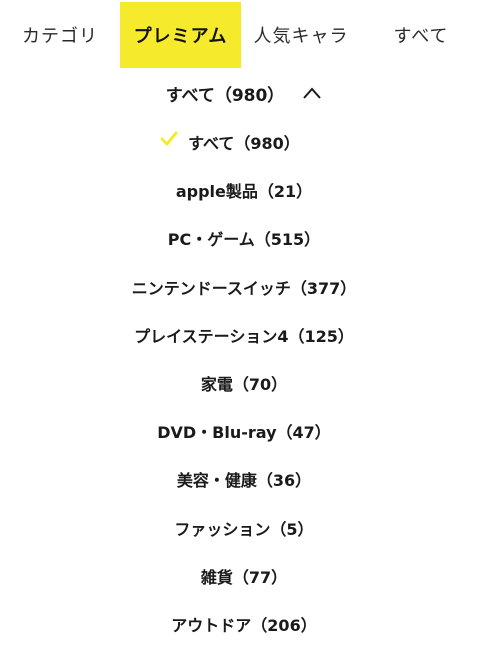 The image size is (488, 648). What do you see at coordinates (301, 35) in the screenshot?
I see `tab-popular-characters: 人気キャラ` at bounding box center [301, 35].